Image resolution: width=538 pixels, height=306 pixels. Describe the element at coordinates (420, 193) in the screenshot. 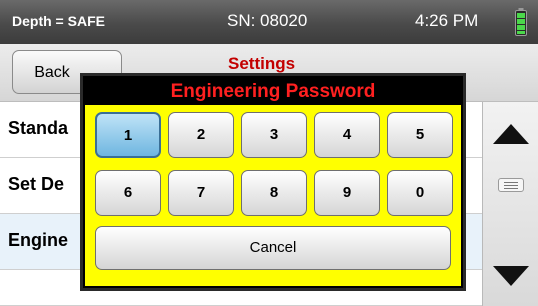

I see `key-0: 0` at that location.